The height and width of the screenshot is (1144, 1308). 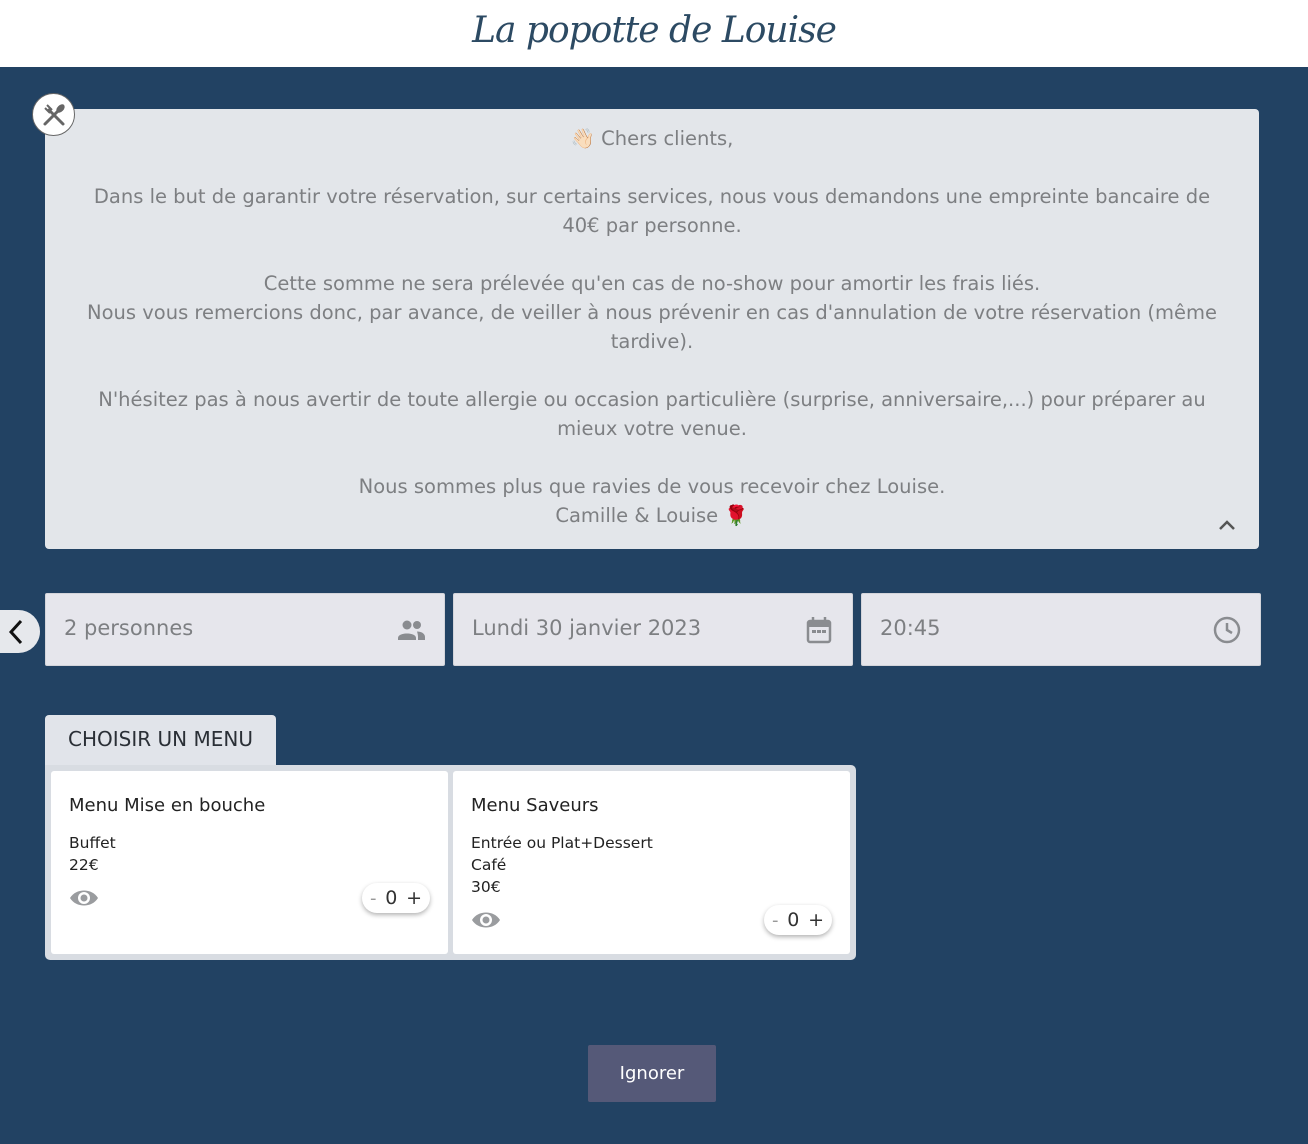 I want to click on menu-name: Menu Saveurs, so click(x=535, y=805).